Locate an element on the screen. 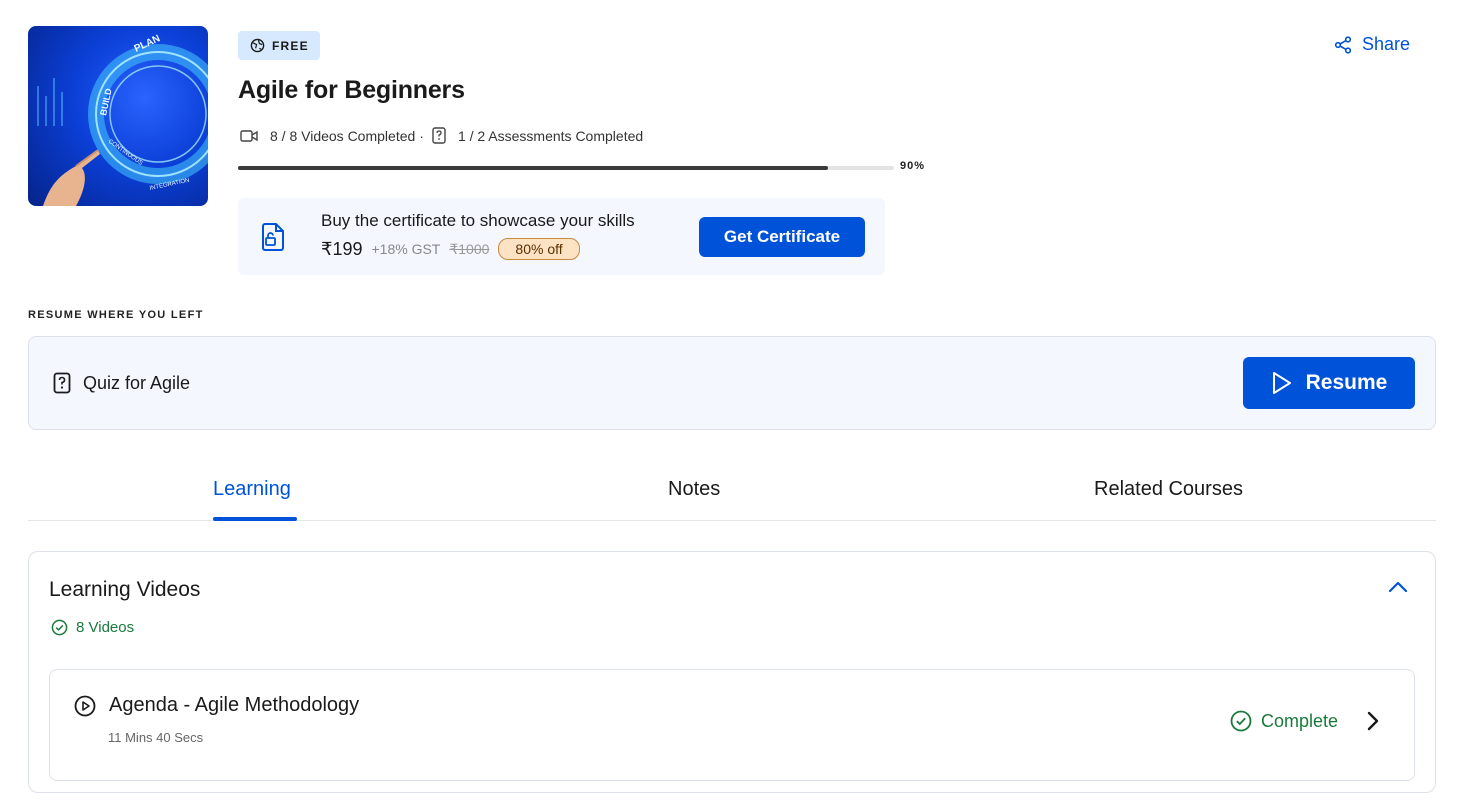 The height and width of the screenshot is (793, 1468). tab-learning: Learning is located at coordinates (252, 489).